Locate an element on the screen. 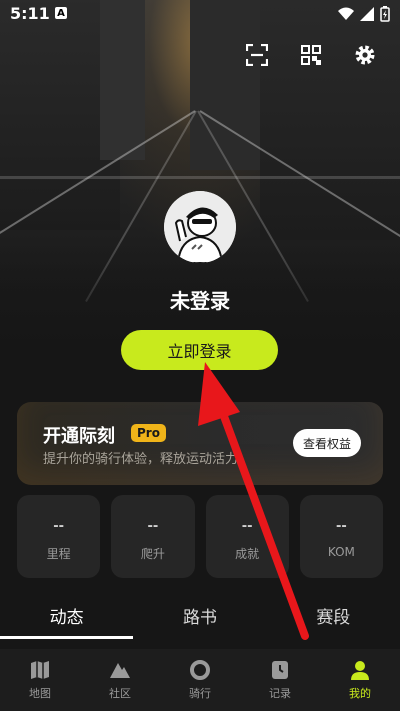 Image resolution: width=400 pixels, height=711 pixels. nav-label: 记录 is located at coordinates (280, 693).